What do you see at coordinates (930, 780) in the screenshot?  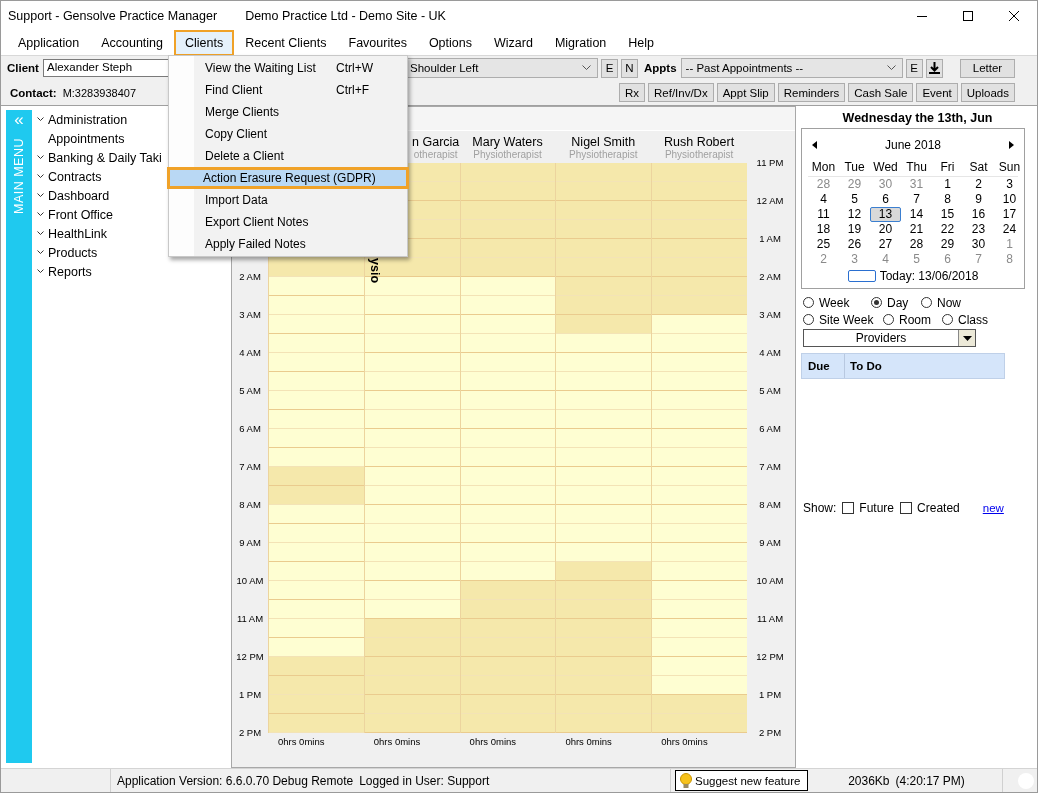 I see `clock-text: (4:20:17 PM)` at bounding box center [930, 780].